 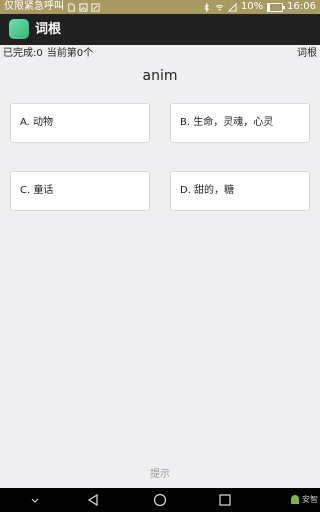 What do you see at coordinates (160, 7) in the screenshot?
I see `status-bar: 仅限紧急呼叫 10% 16:06` at bounding box center [160, 7].